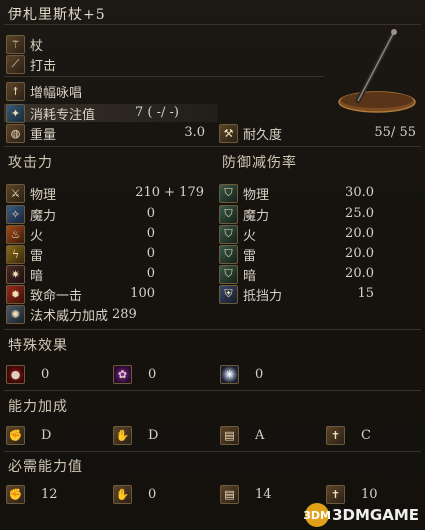 This screenshot has height=530, width=425. What do you see at coordinates (228, 294) in the screenshot?
I see `stability-icon: ⛨` at bounding box center [228, 294].